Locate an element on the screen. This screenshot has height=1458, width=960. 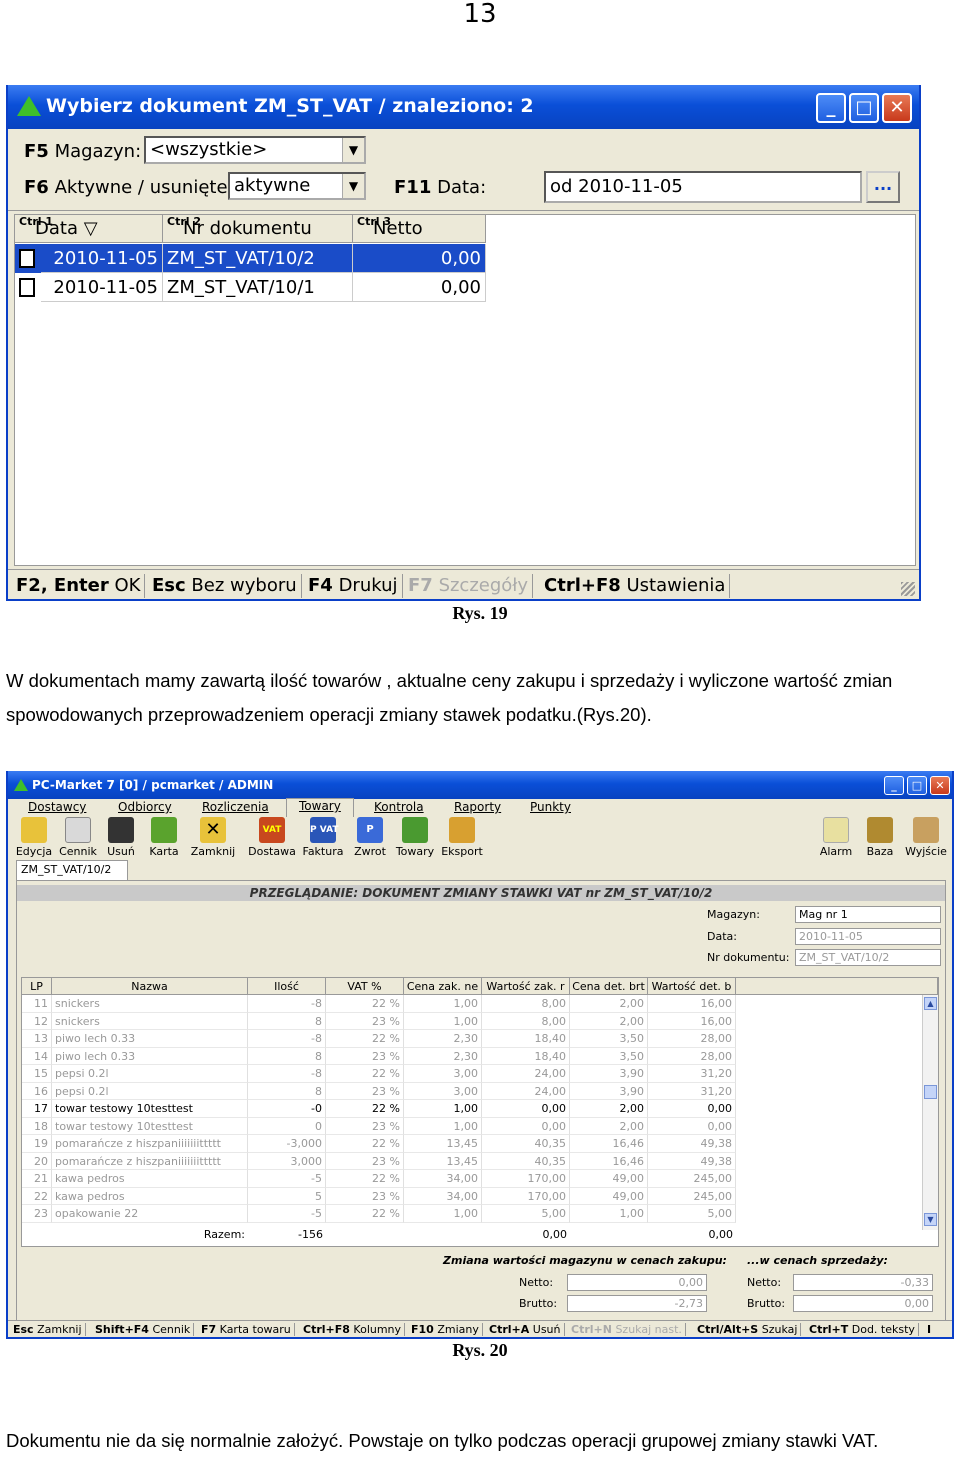
dod-teksty-status-button: Ctrl+T Dod. teksty is located at coordinates (862, 1329).